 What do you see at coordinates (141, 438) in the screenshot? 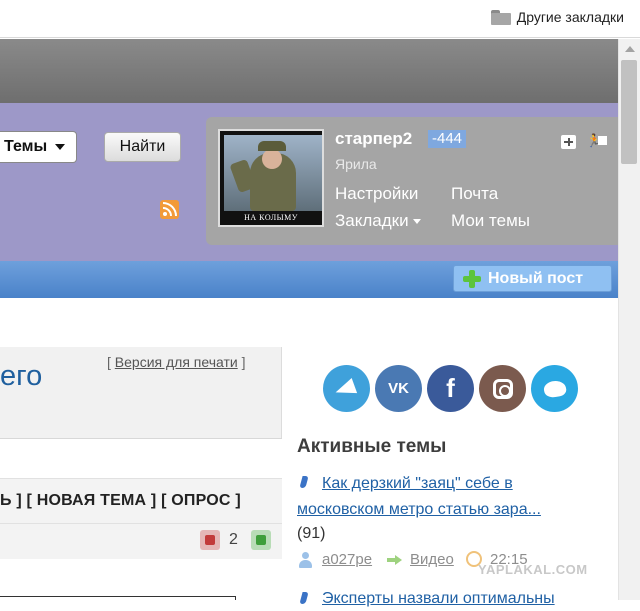
I see `divider` at bounding box center [141, 438].